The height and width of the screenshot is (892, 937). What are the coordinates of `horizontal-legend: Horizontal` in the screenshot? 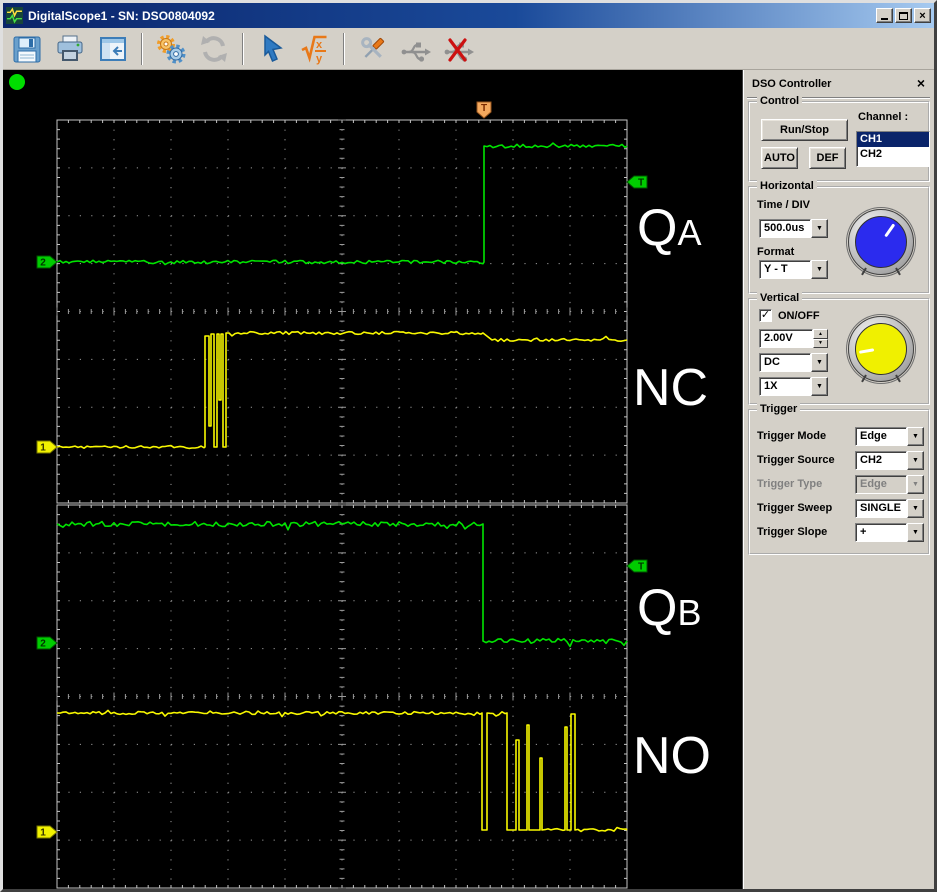 It's located at (787, 186).